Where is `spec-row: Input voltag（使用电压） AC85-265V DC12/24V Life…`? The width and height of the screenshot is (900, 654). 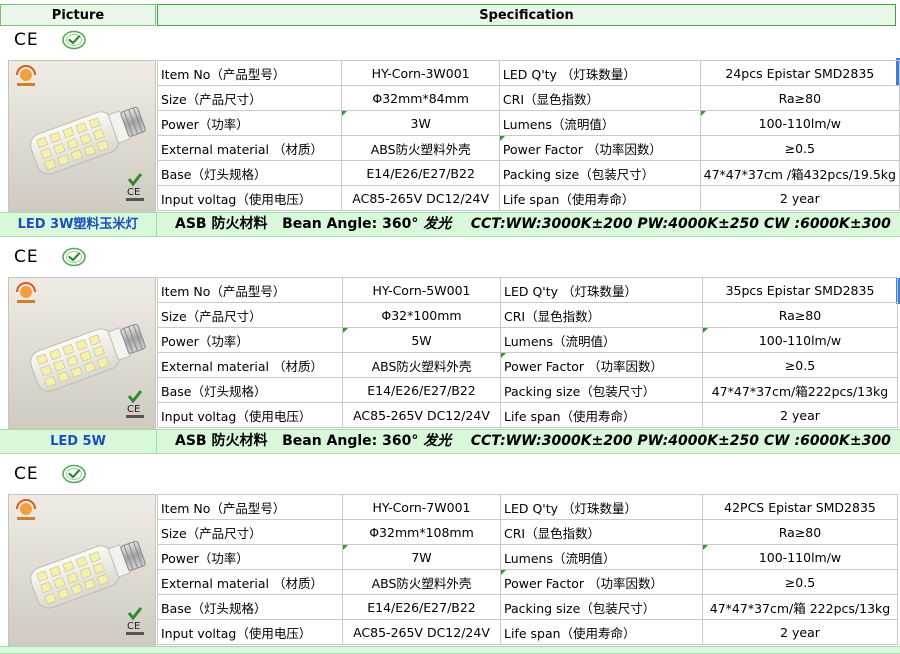 spec-row: Input voltag（使用电压） AC85-265V DC12/24V Life… is located at coordinates (527, 632).